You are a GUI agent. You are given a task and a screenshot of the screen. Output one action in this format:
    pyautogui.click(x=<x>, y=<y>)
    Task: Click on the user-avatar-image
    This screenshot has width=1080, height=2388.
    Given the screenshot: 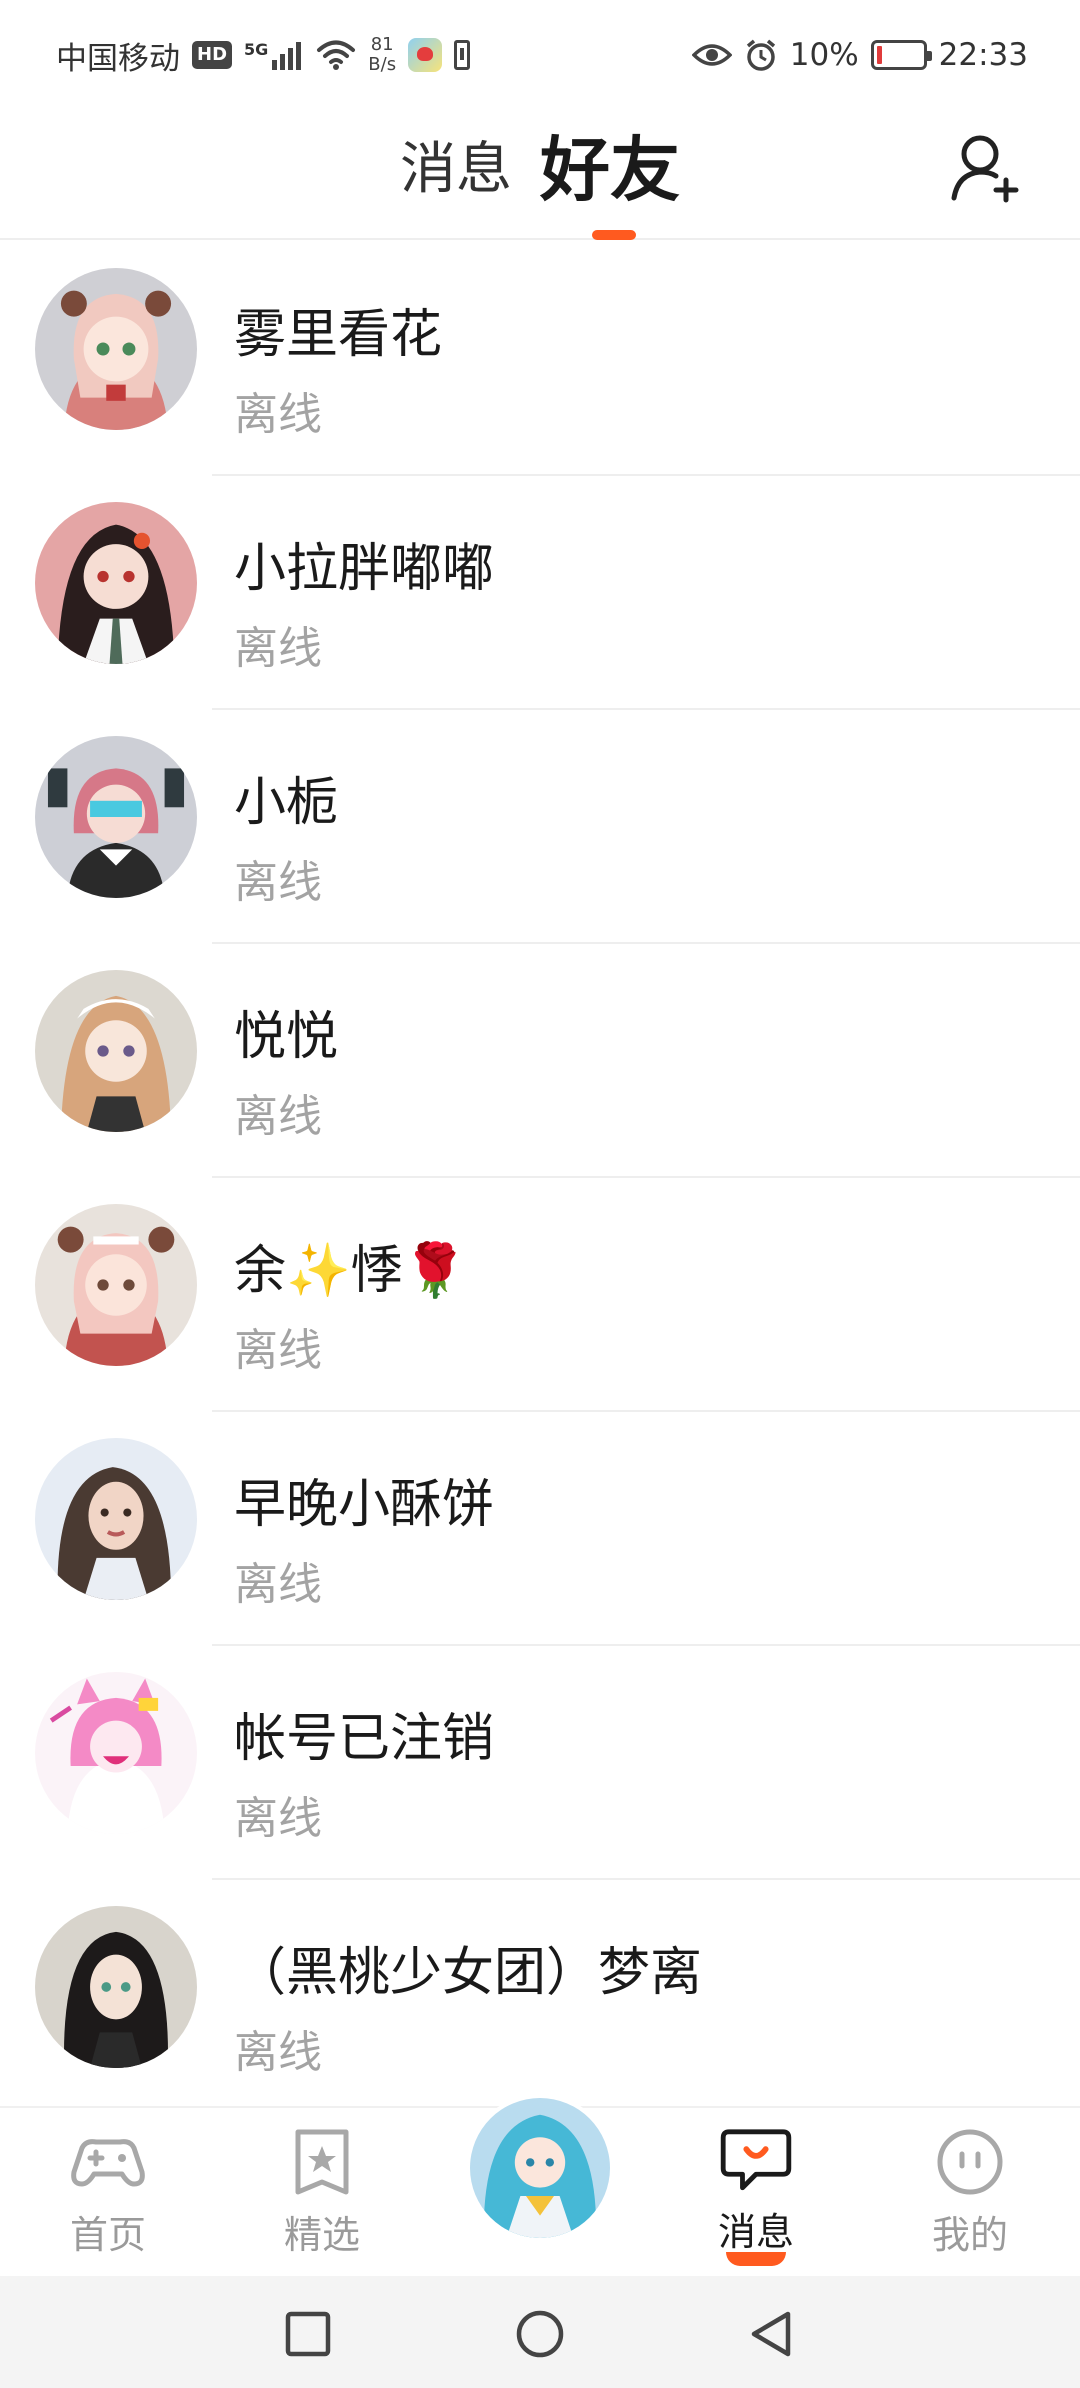 What is the action you would take?
    pyautogui.click(x=540, y=2168)
    